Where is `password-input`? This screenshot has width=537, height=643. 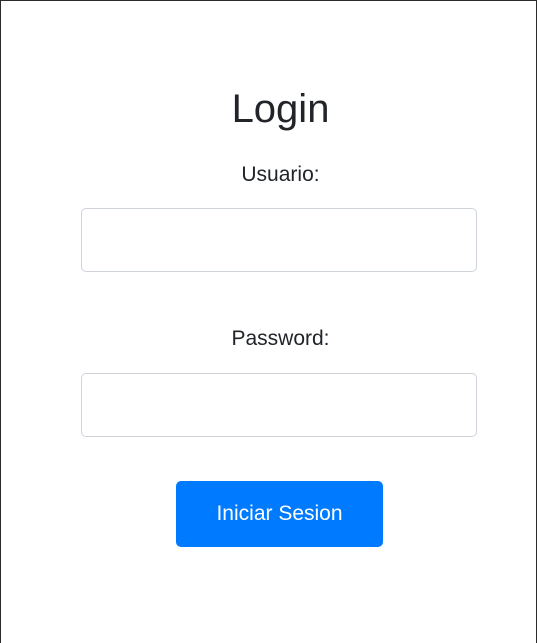
password-input is located at coordinates (279, 405).